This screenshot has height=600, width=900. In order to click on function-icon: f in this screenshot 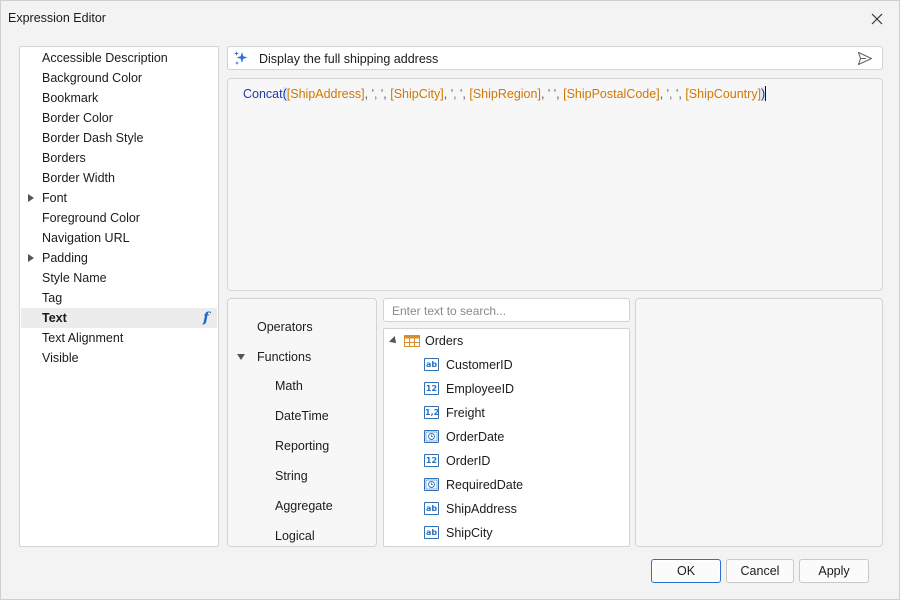, I will do `click(206, 318)`.